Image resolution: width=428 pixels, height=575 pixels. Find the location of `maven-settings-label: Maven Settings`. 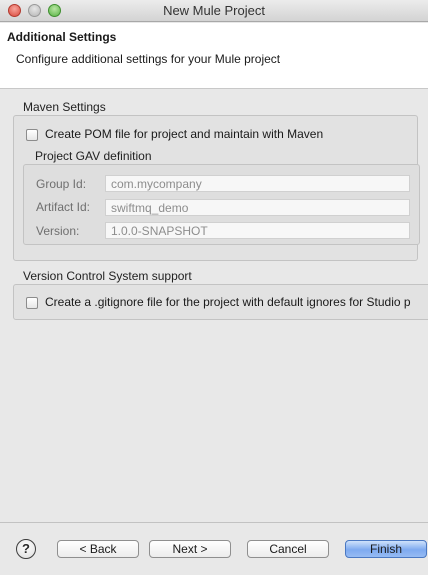

maven-settings-label: Maven Settings is located at coordinates (64, 107).